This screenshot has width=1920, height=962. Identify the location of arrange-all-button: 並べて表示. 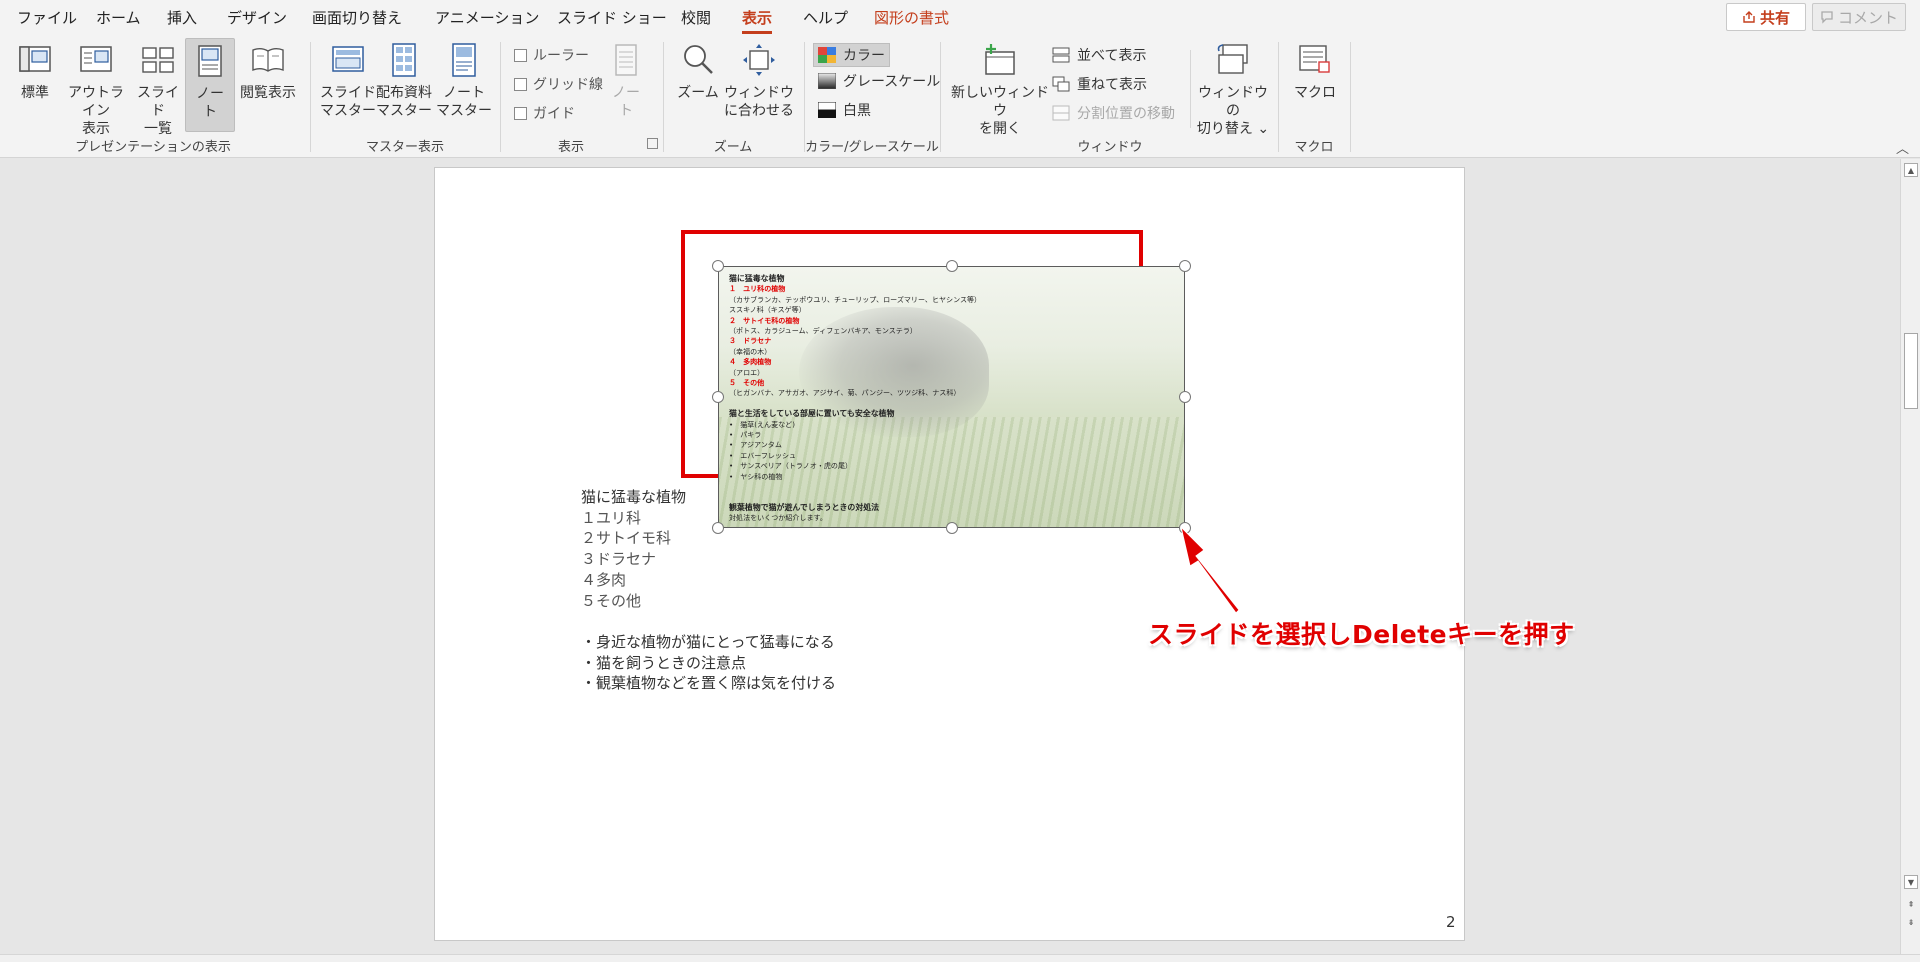
(1099, 55).